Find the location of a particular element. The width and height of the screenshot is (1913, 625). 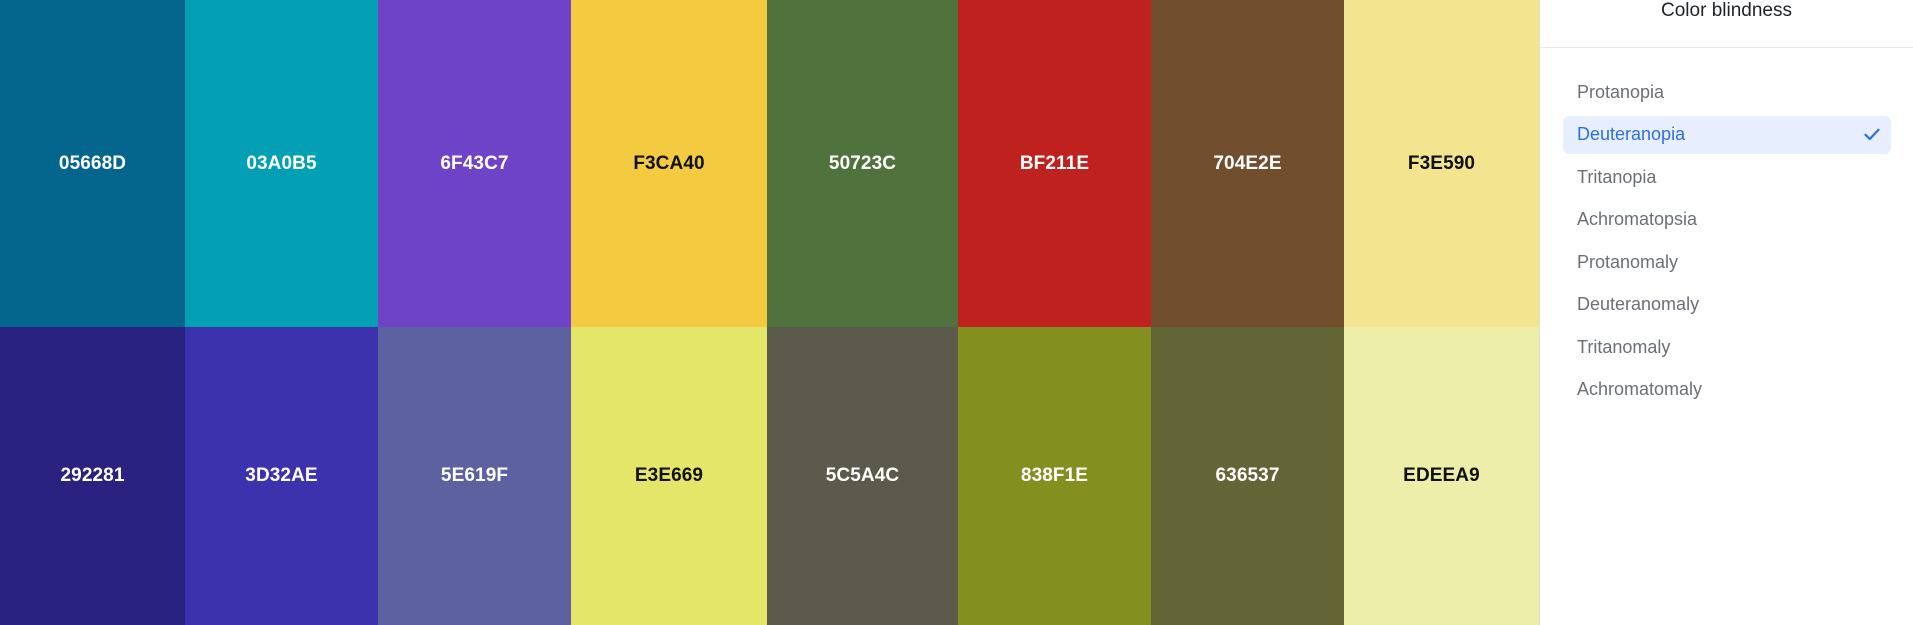

color-swatch: E3E669 is located at coordinates (669, 476).